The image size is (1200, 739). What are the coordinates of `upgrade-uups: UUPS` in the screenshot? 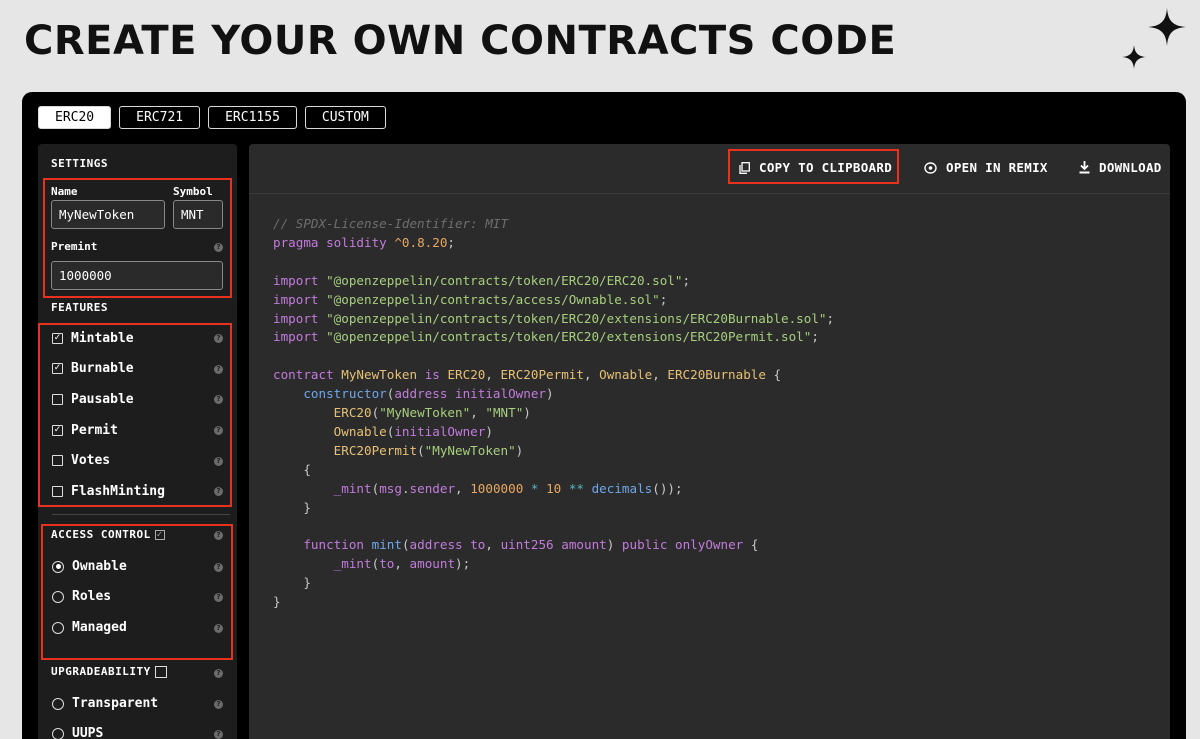 It's located at (77, 732).